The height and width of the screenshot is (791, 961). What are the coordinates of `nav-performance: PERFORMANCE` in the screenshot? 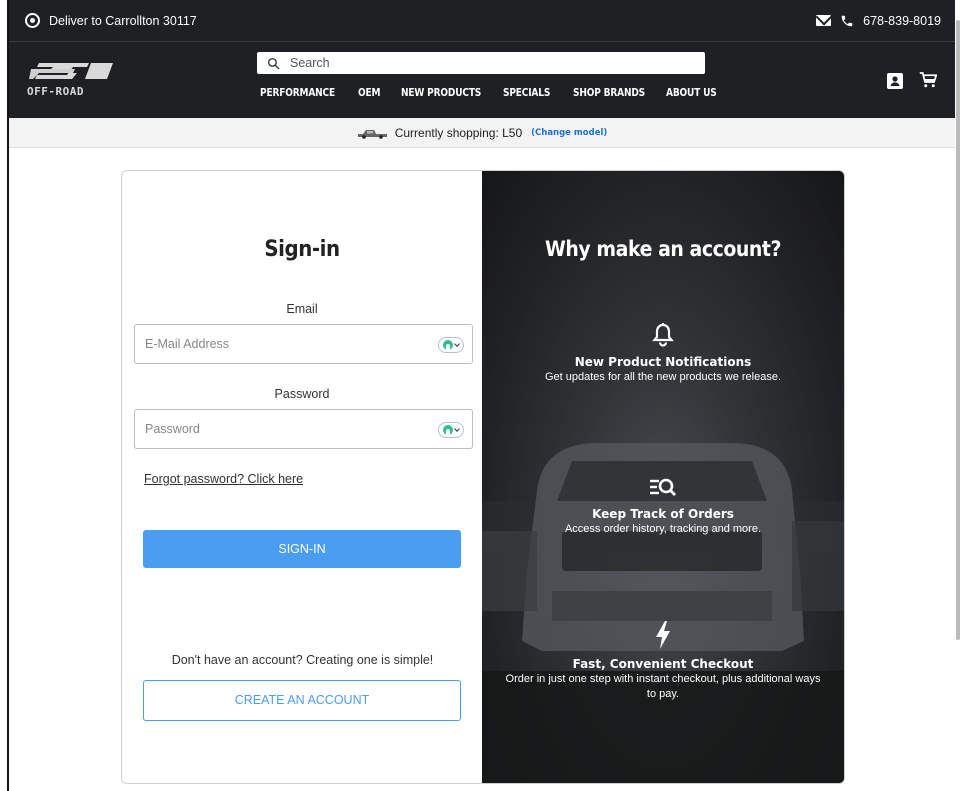 It's located at (306, 93).